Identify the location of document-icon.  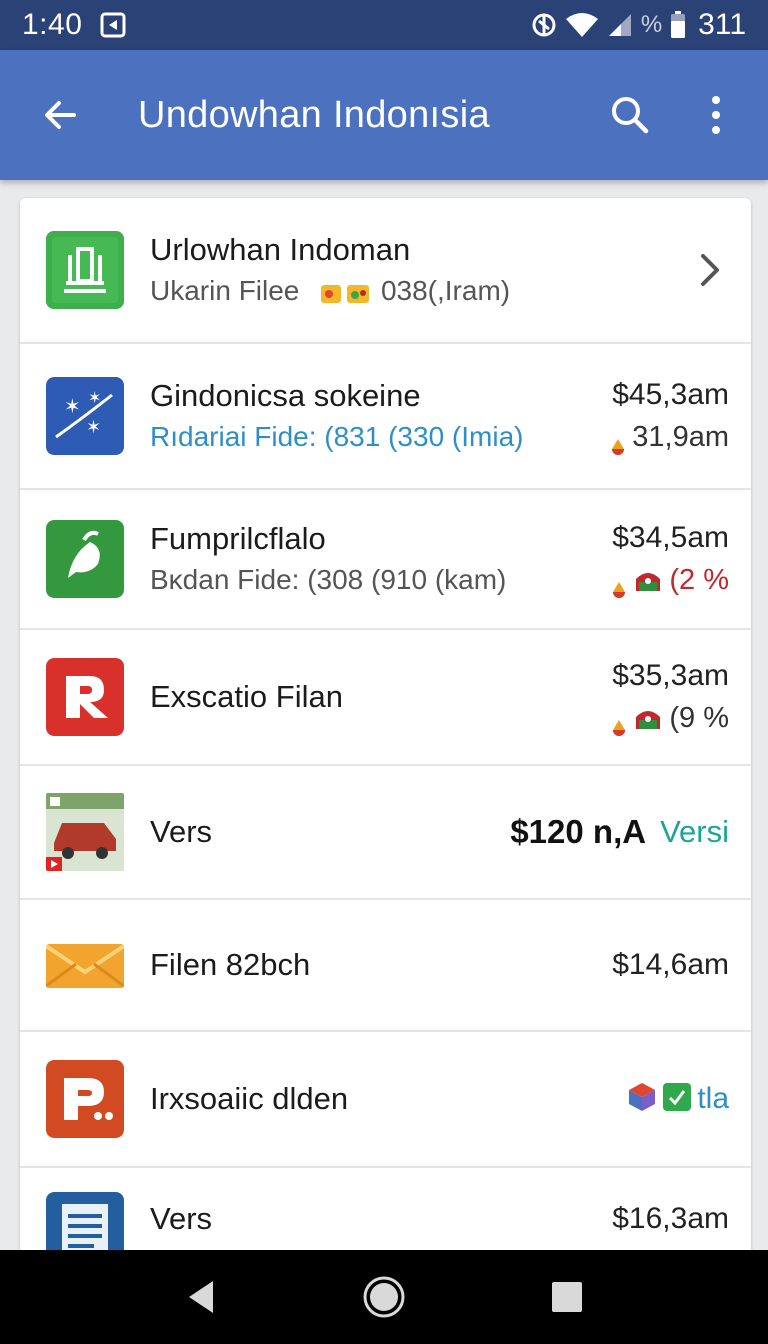
(85, 1225).